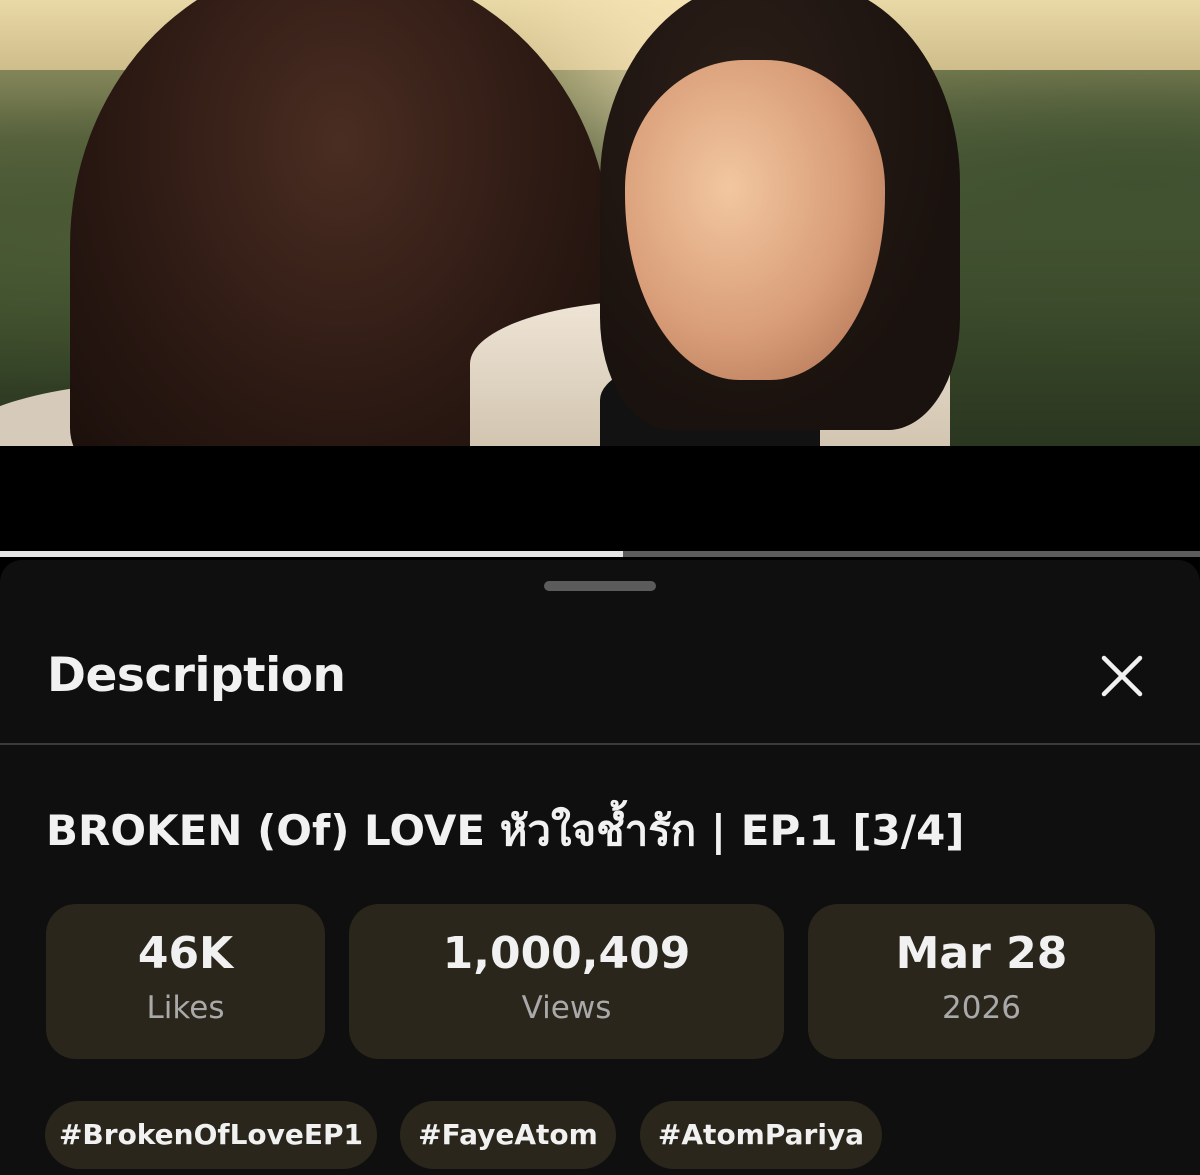  I want to click on hashtag-chip: #BrokenOfLoveEP1, so click(211, 1135).